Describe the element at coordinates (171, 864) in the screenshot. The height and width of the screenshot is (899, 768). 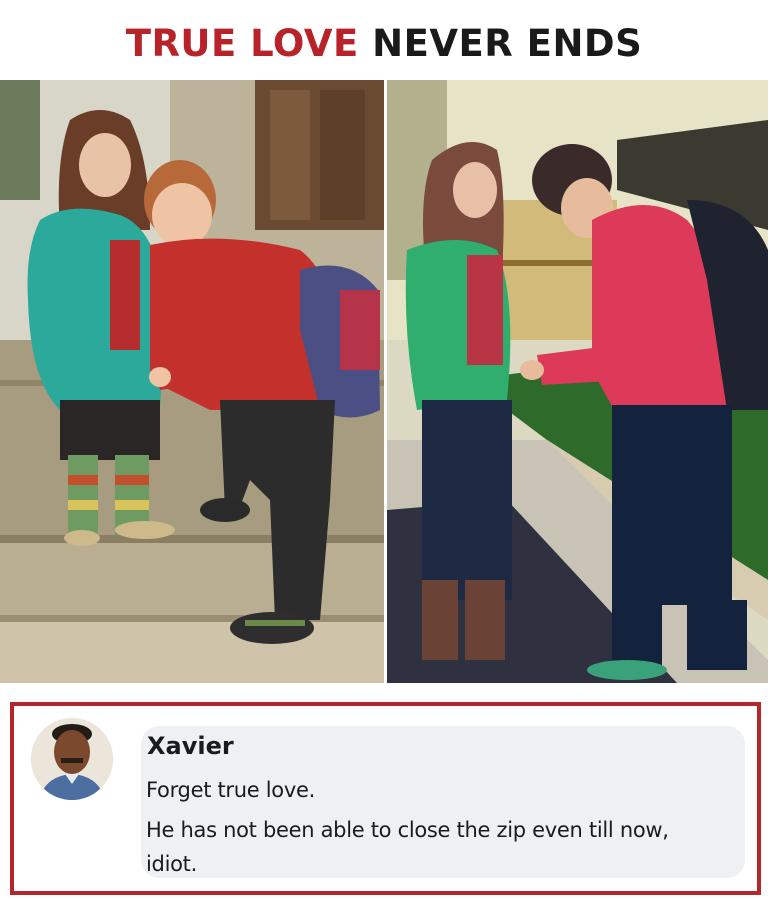
I see `comment-text-line: idiot.` at that location.